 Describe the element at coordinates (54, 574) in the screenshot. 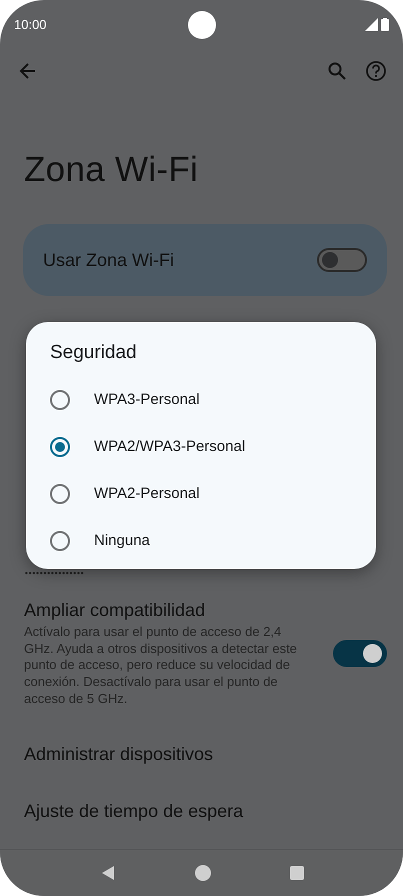

I see `password-value: ••••••••••••••••` at that location.